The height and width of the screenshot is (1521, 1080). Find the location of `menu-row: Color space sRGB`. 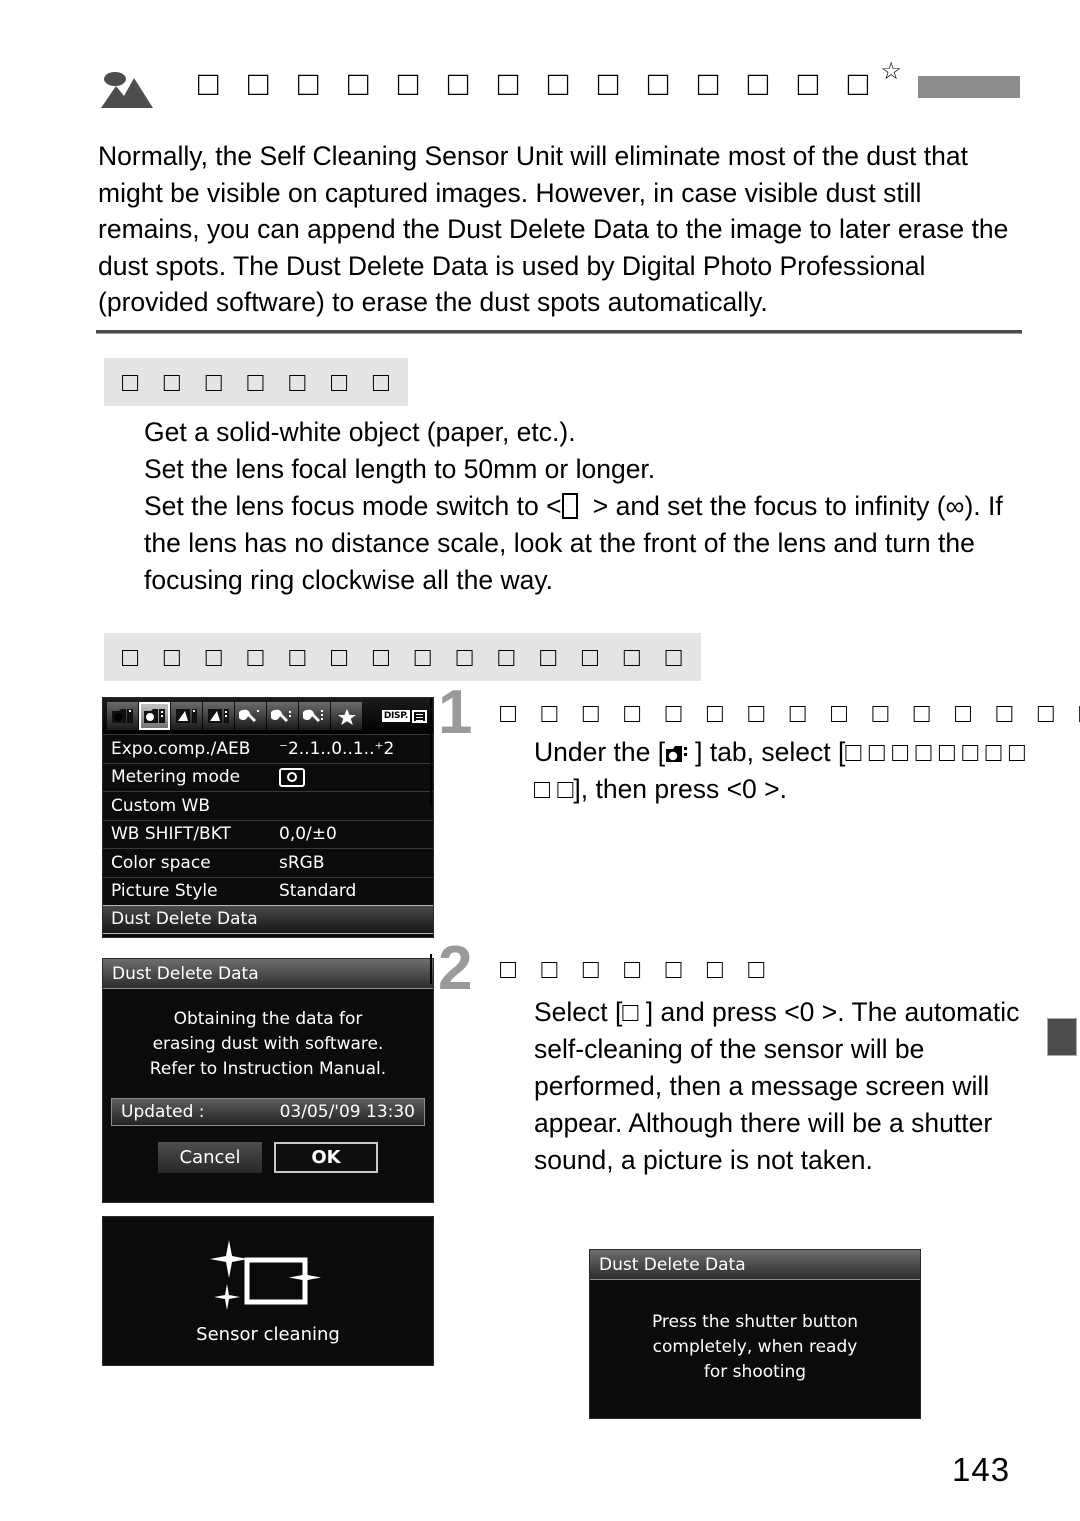

menu-row: Color space sRGB is located at coordinates (268, 862).